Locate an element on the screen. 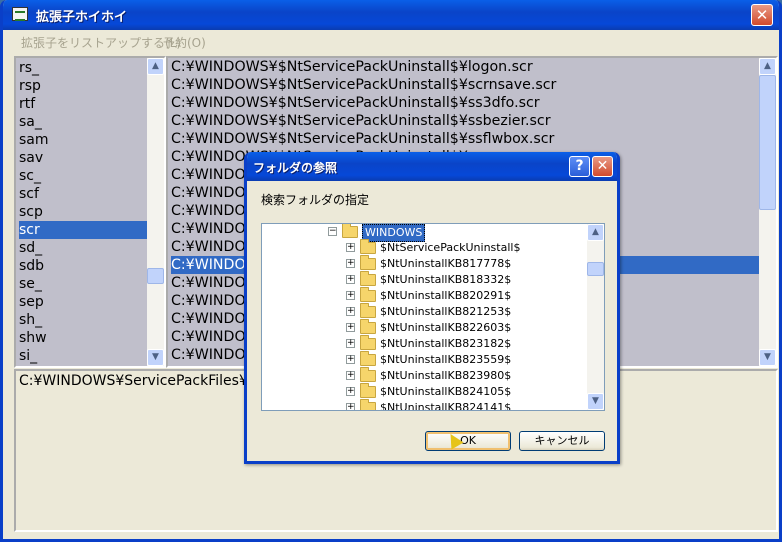 This screenshot has width=782, height=542. tree-item-label: $NtUninstallKB823559$ is located at coordinates (446, 359).